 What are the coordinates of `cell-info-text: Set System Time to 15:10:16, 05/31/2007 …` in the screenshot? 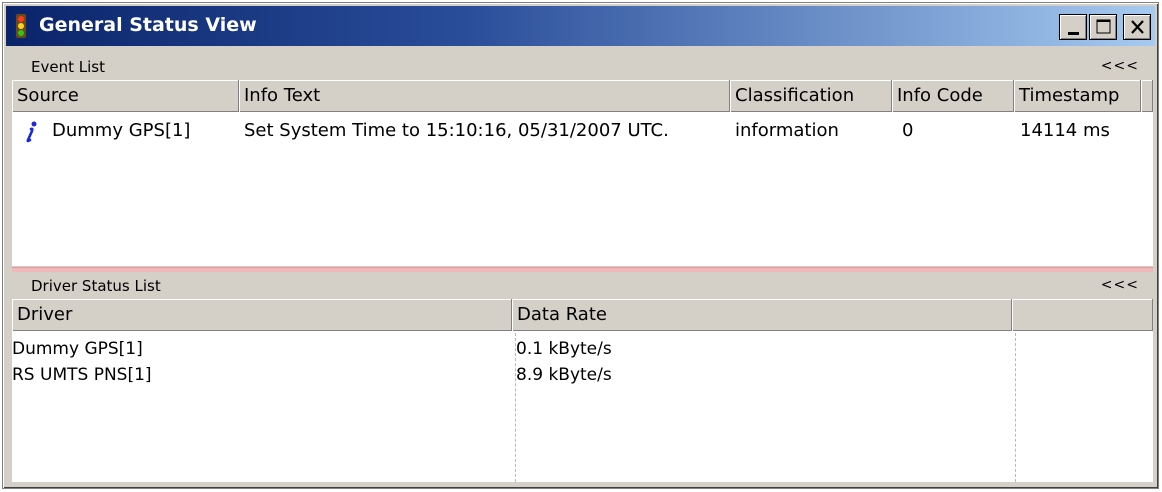 It's located at (456, 130).